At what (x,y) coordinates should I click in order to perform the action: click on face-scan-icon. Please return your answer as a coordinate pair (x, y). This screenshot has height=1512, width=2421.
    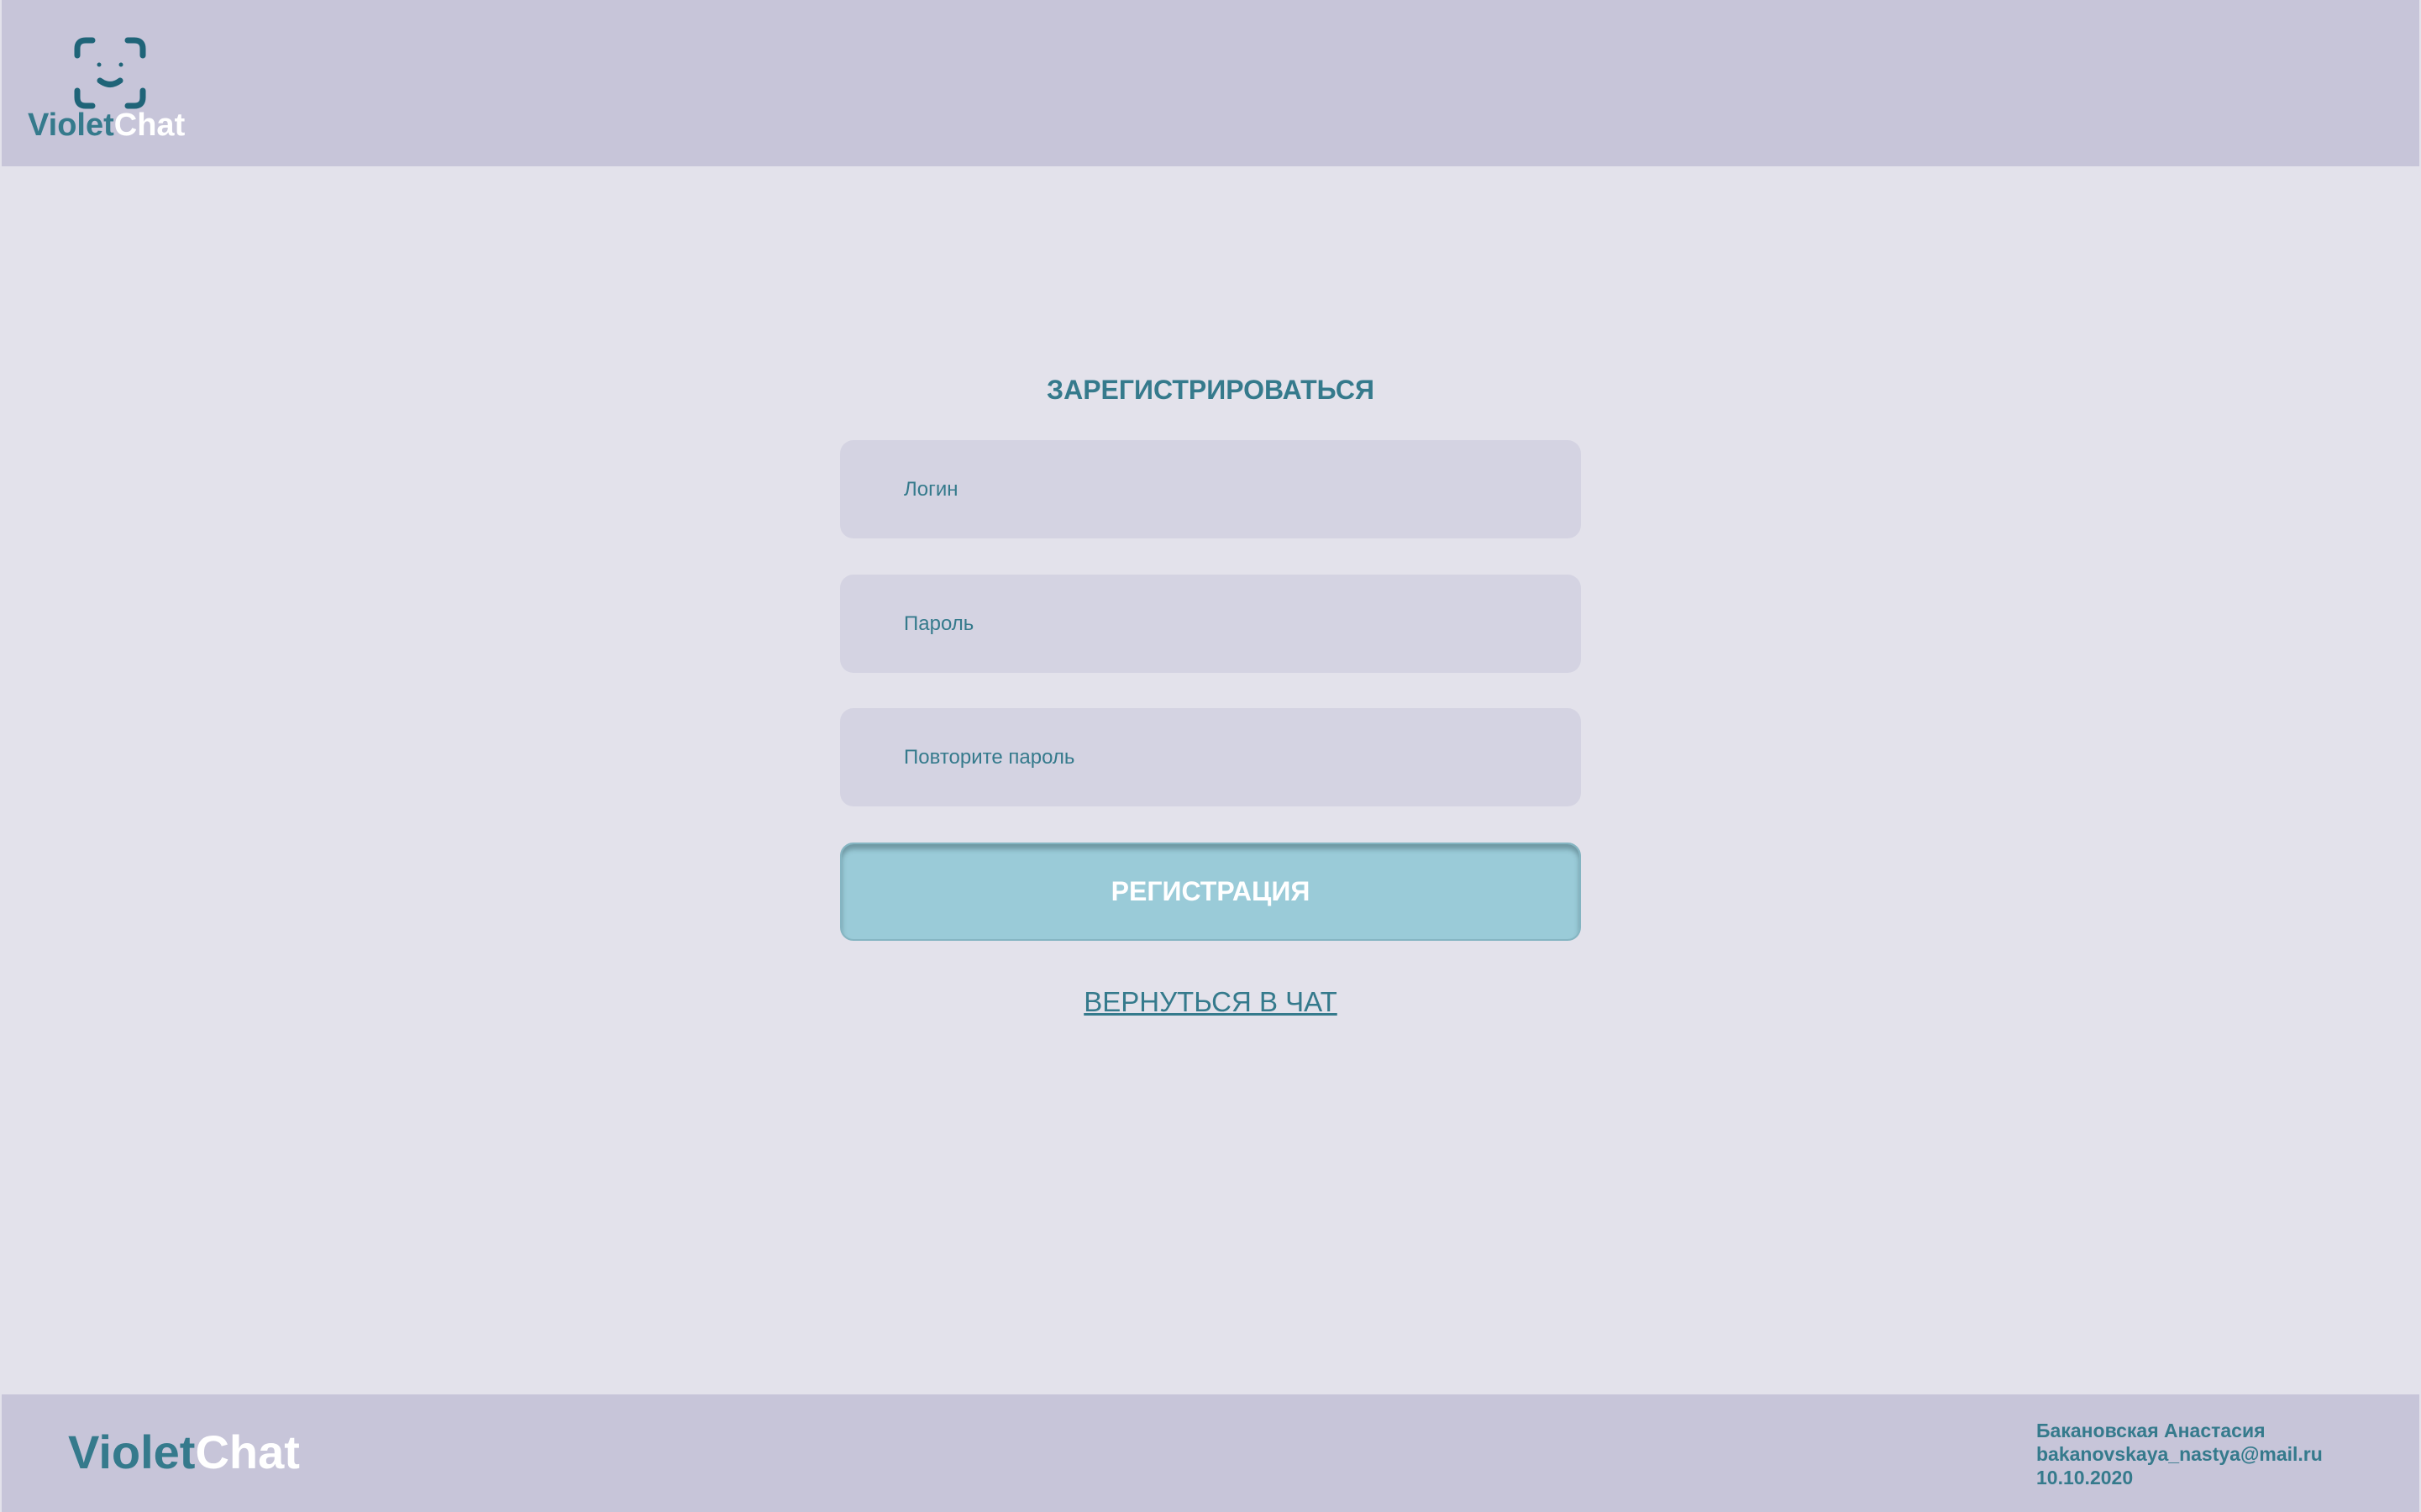
    Looking at the image, I should click on (110, 73).